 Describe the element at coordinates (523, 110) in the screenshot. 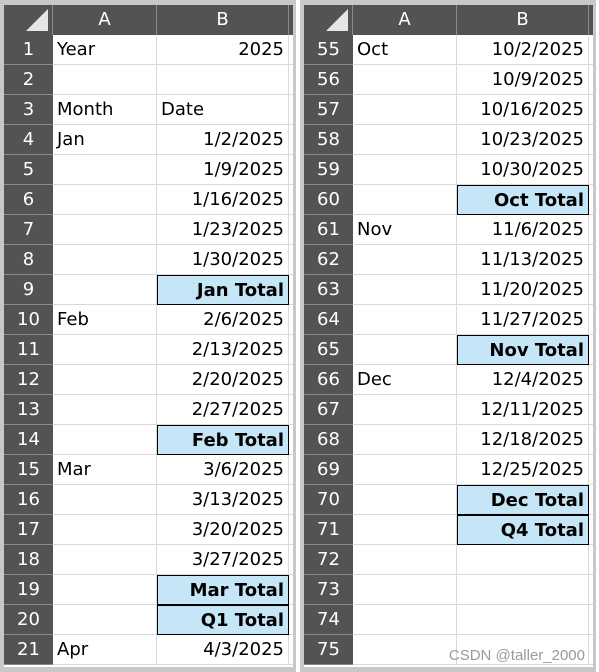

I see `cell-b: 10/16/2025` at that location.